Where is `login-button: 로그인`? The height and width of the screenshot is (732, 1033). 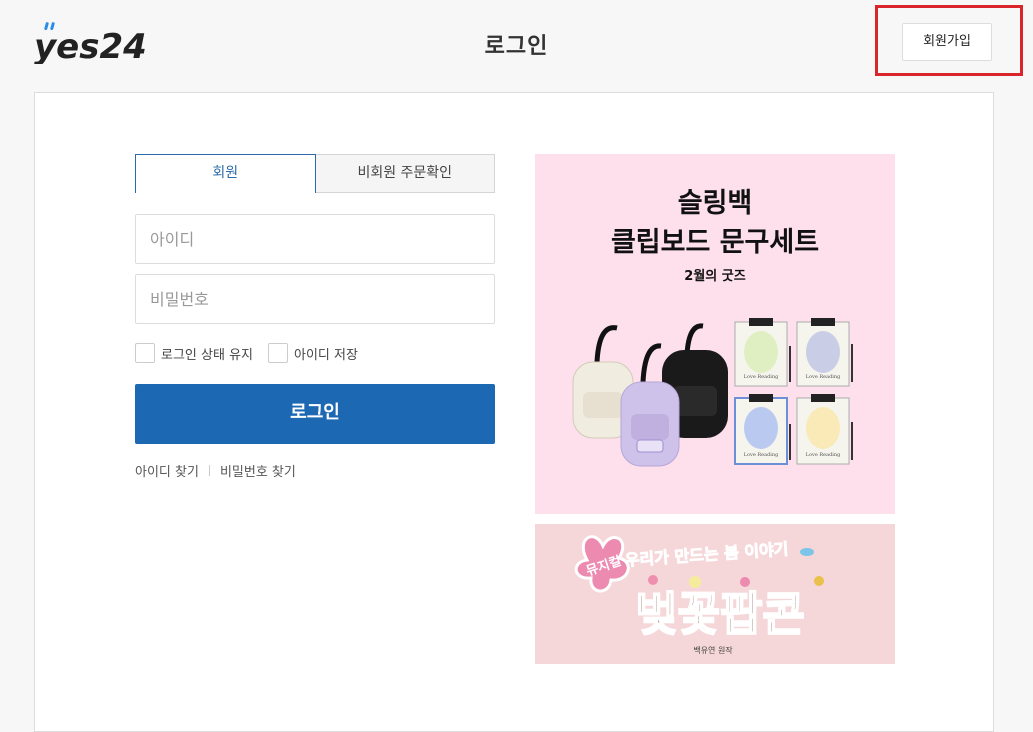 login-button: 로그인 is located at coordinates (315, 414).